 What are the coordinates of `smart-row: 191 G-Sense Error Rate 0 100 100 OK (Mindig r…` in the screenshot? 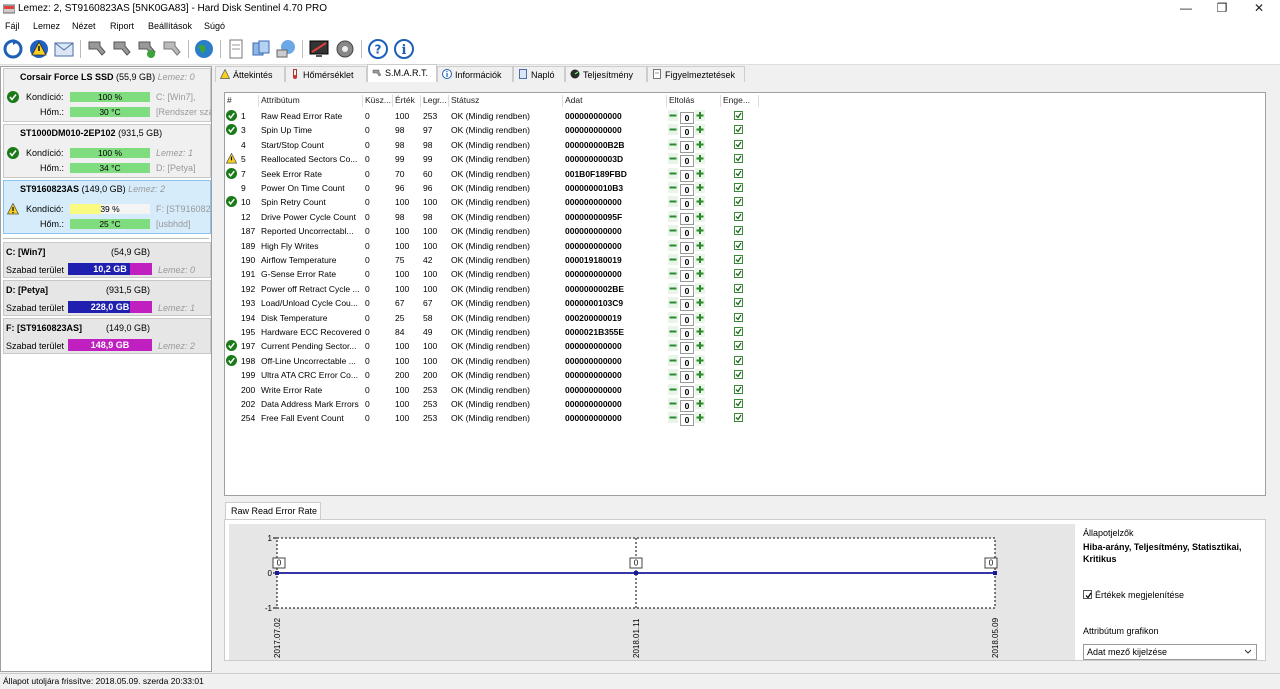 It's located at (495, 275).